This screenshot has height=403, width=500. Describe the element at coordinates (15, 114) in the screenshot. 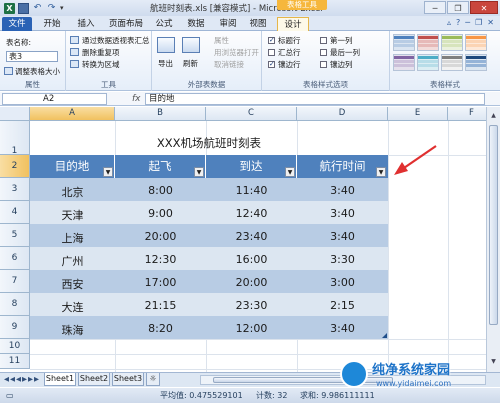

I see `select-all-corner` at that location.